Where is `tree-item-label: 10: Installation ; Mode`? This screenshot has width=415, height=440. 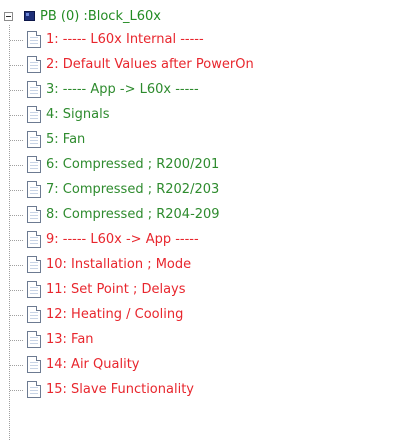 tree-item-label: 10: Installation ; Mode is located at coordinates (118, 264).